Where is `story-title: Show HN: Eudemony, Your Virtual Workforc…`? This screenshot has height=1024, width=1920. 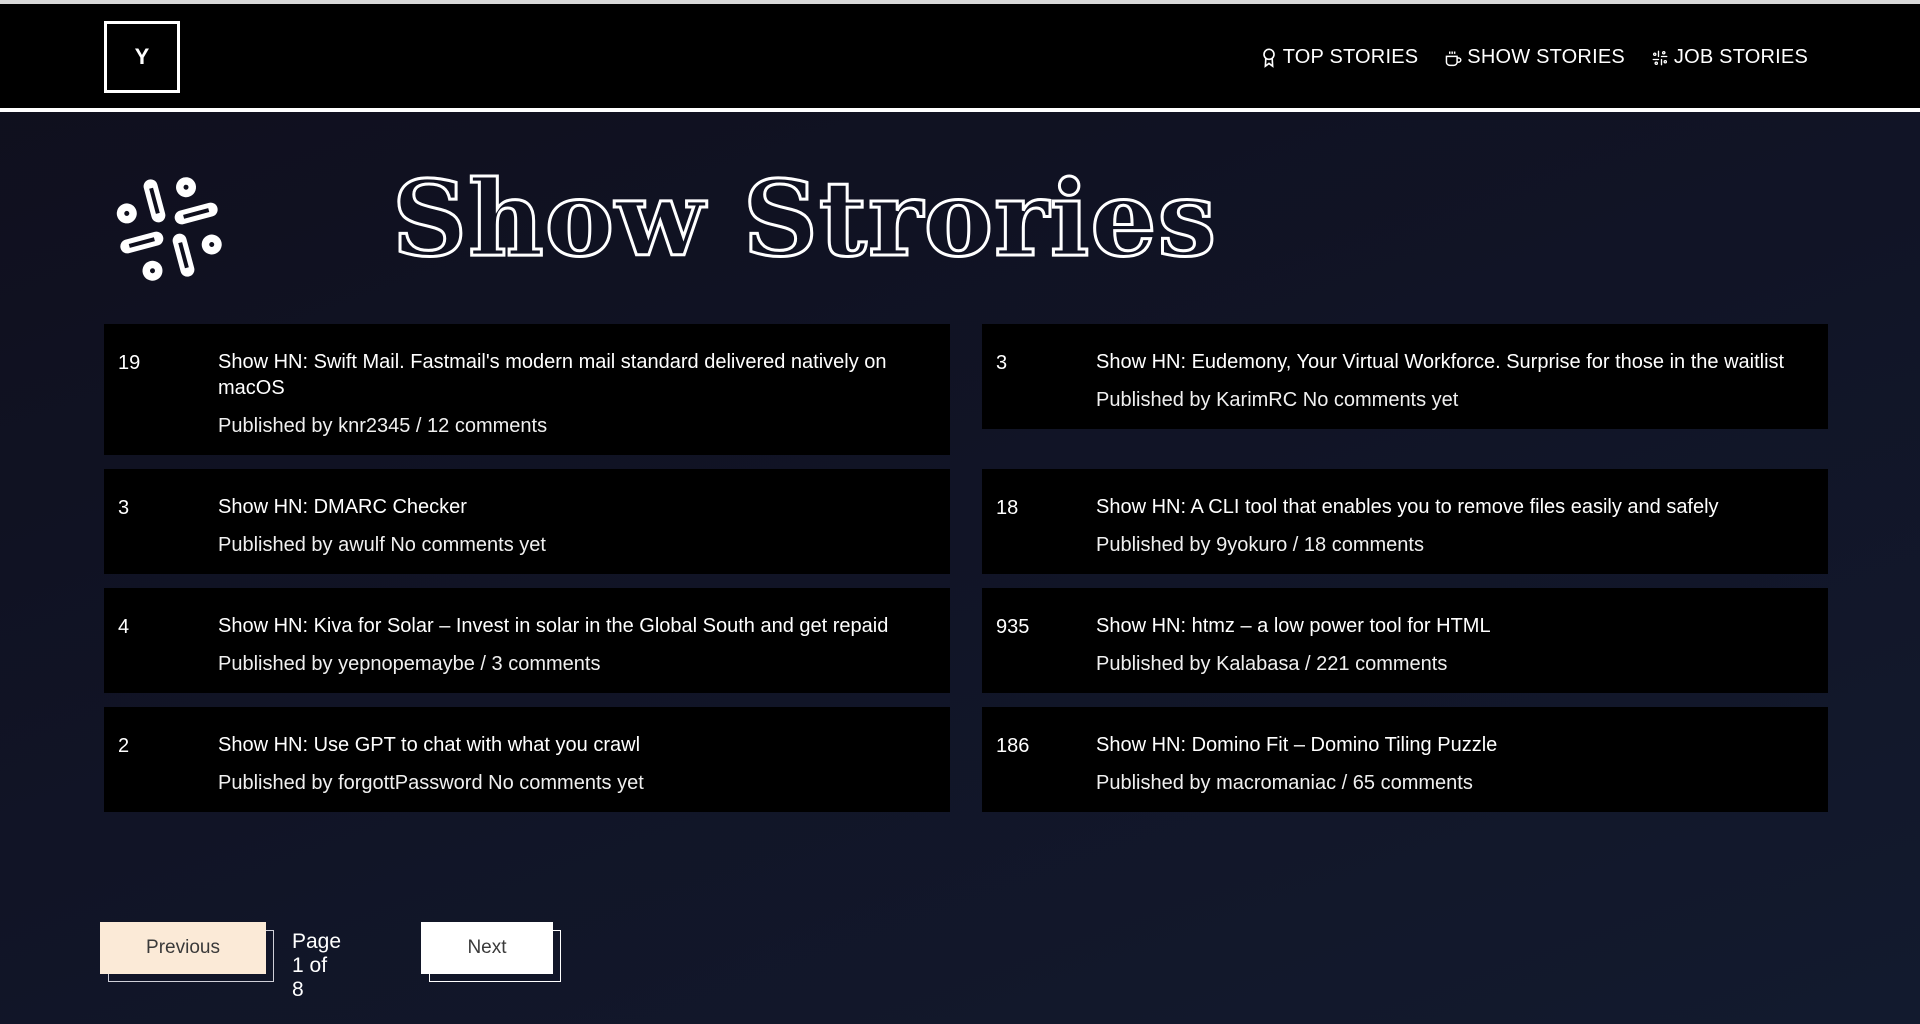 story-title: Show HN: Eudemony, Your Virtual Workforc… is located at coordinates (1455, 362).